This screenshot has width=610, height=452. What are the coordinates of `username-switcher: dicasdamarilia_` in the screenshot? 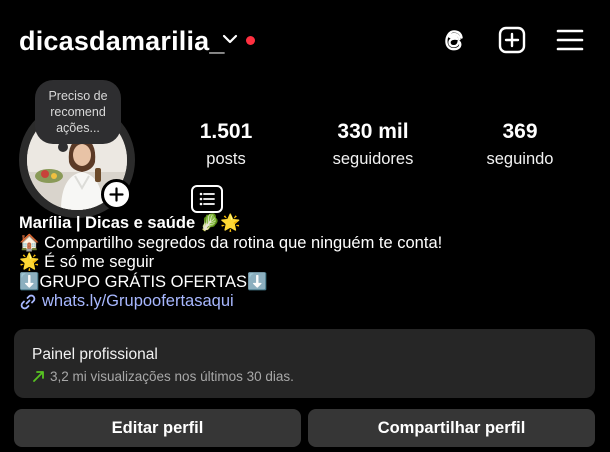 It's located at (122, 41).